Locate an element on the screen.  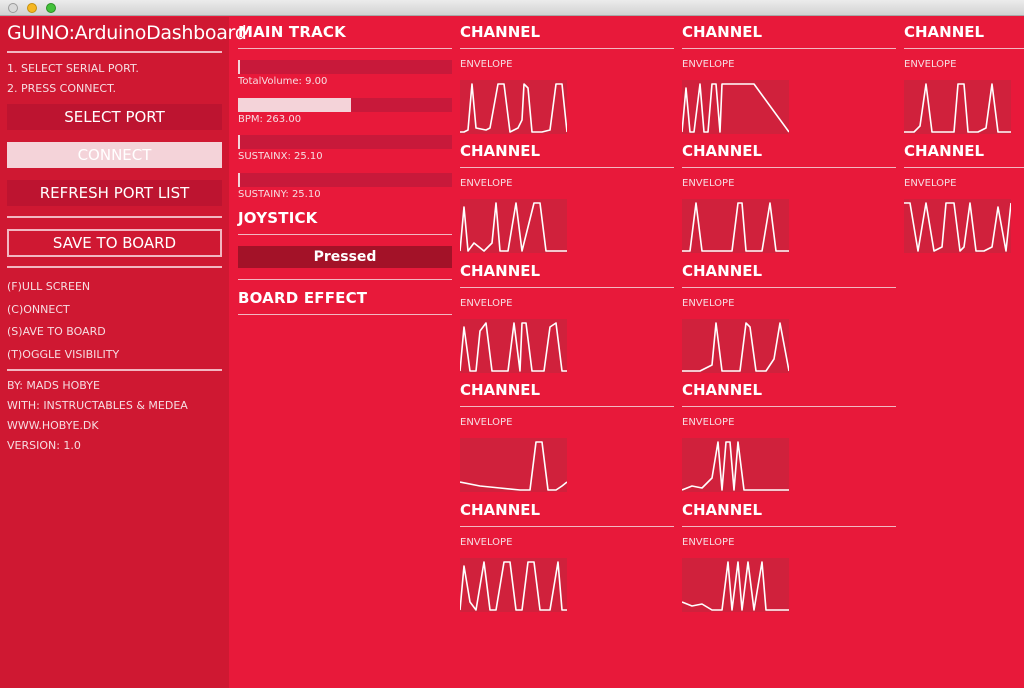
save-to-board-button: SAVE TO BOARD is located at coordinates (114, 243).